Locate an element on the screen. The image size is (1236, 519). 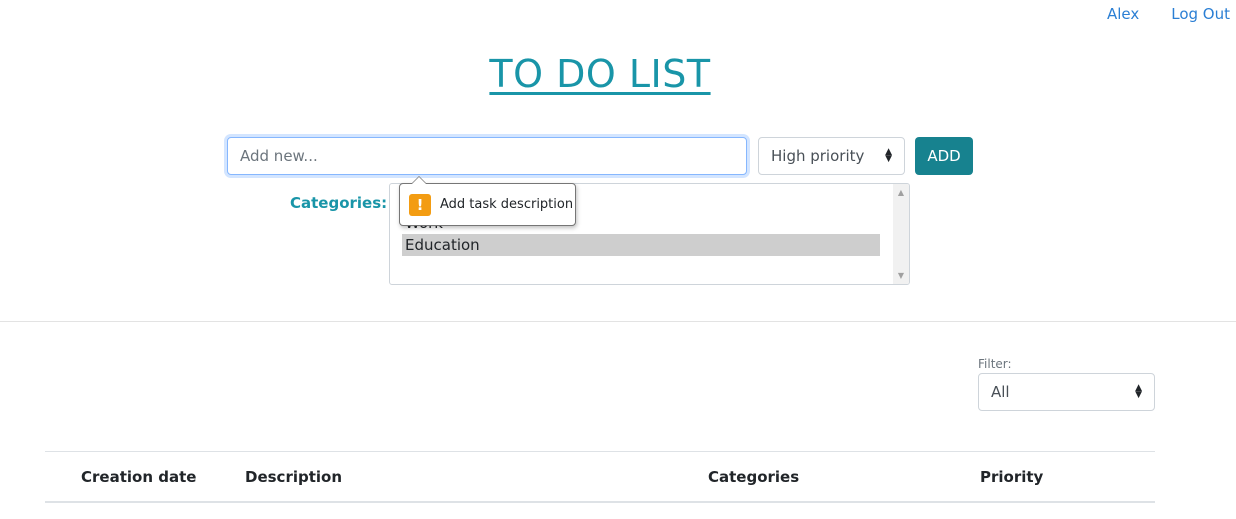
column-header-creation-date: Creation date is located at coordinates (138, 477).